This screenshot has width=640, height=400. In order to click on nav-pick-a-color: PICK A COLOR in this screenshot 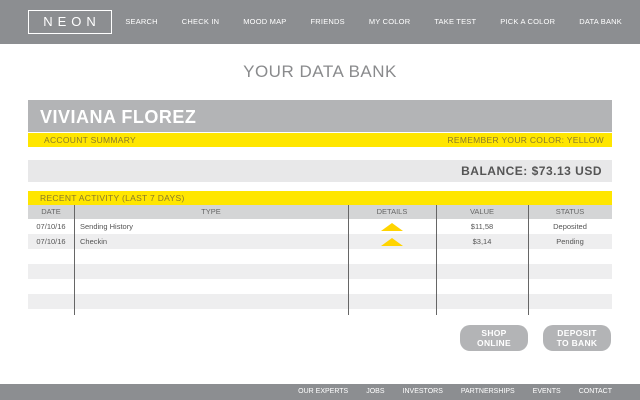, I will do `click(527, 21)`.